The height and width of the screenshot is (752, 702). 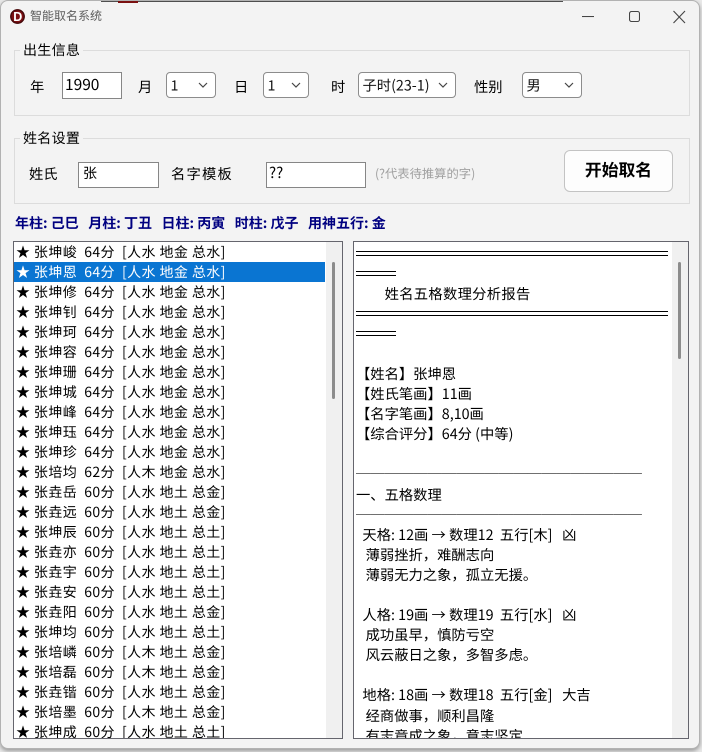 I want to click on svg-text: D, so click(x=17, y=17).